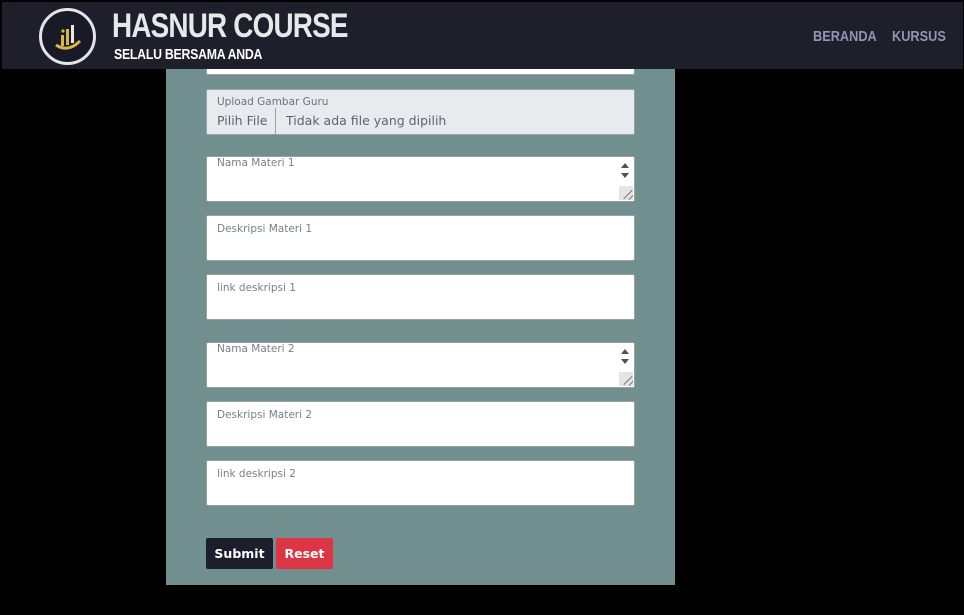 This screenshot has height=615, width=964. What do you see at coordinates (265, 415) in the screenshot?
I see `field-label: Deskripsi Materi 2` at bounding box center [265, 415].